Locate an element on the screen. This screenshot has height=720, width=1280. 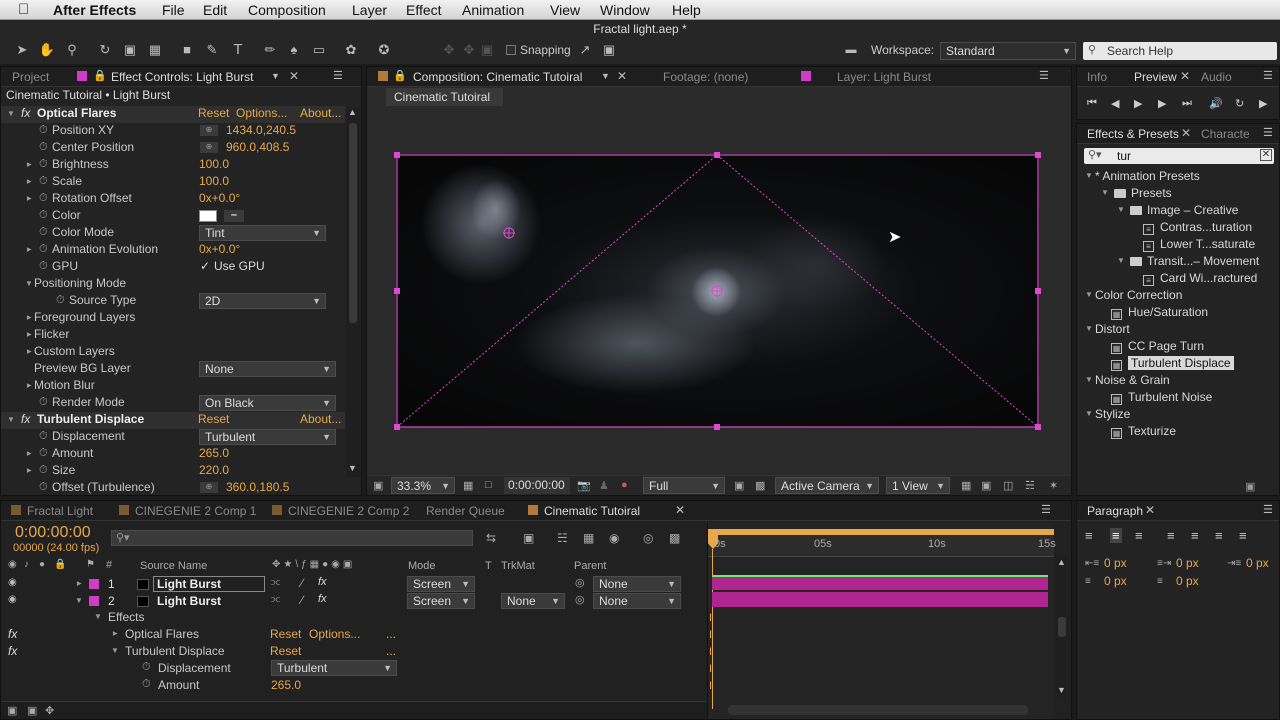
modes-toggle-icon: ▣ is located at coordinates (32, 710).